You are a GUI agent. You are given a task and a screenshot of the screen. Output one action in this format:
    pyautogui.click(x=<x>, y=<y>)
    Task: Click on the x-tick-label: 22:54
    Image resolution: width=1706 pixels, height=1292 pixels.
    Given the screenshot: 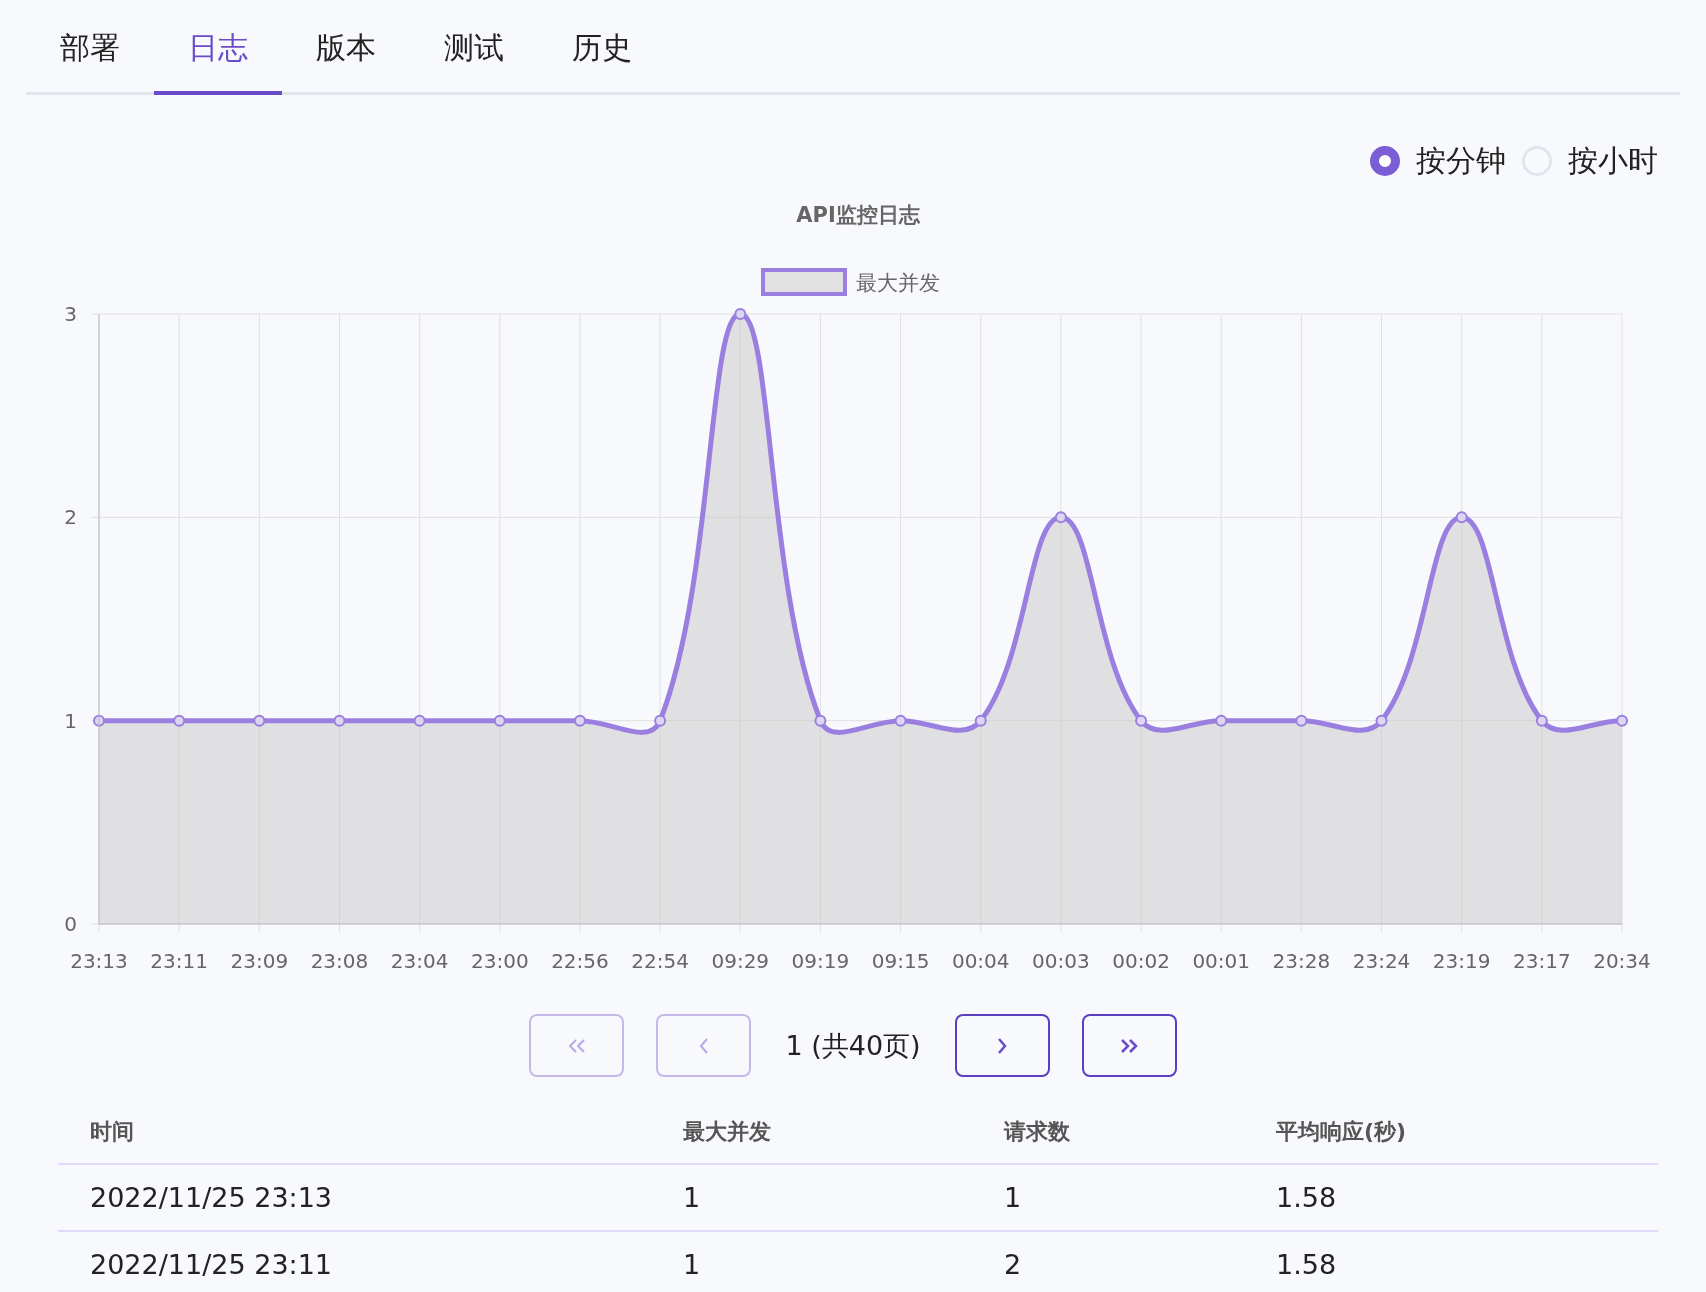 What is the action you would take?
    pyautogui.click(x=660, y=961)
    